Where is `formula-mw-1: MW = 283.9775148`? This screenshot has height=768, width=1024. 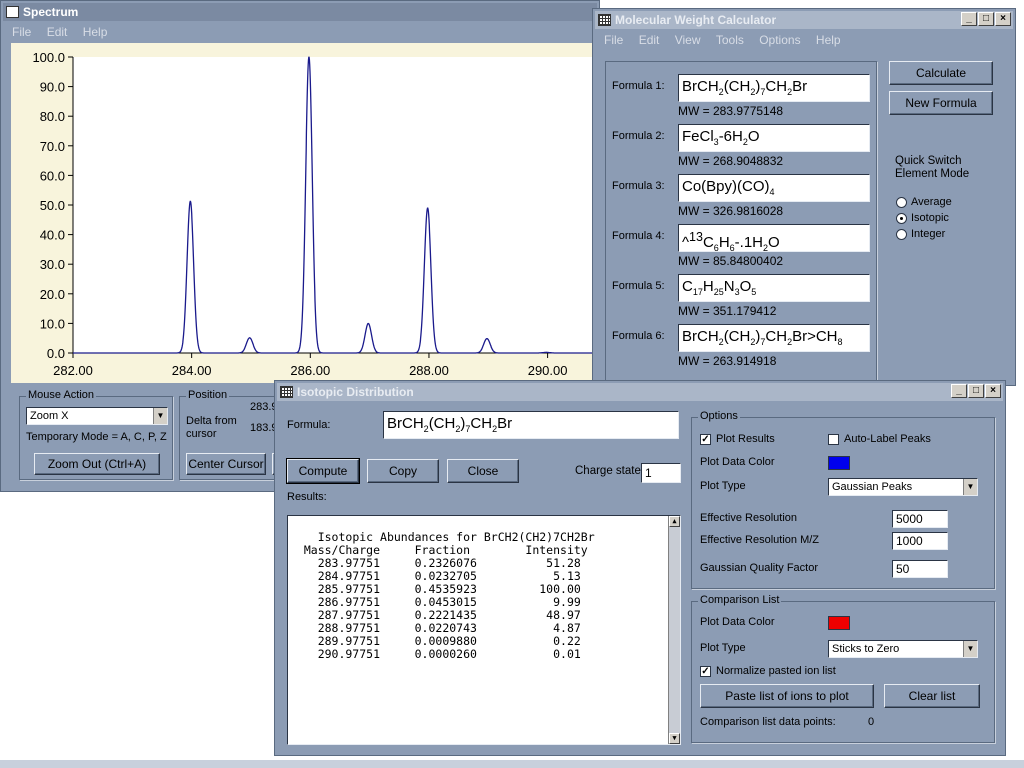
formula-mw-1: MW = 283.9775148 is located at coordinates (731, 111).